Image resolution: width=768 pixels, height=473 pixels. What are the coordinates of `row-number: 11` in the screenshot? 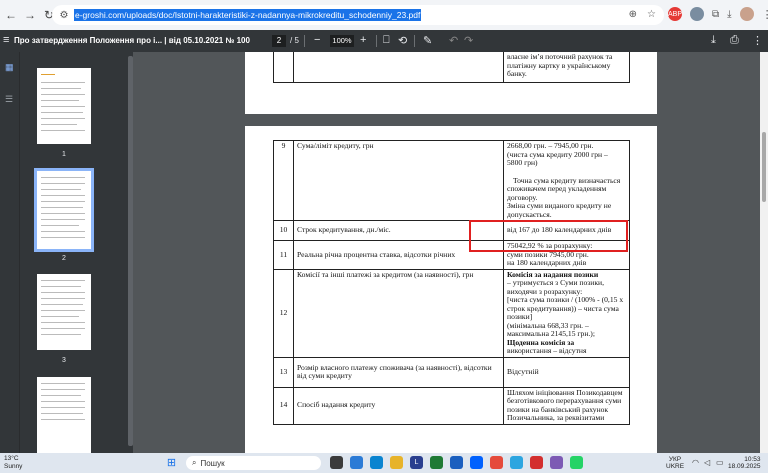 It's located at (283, 255).